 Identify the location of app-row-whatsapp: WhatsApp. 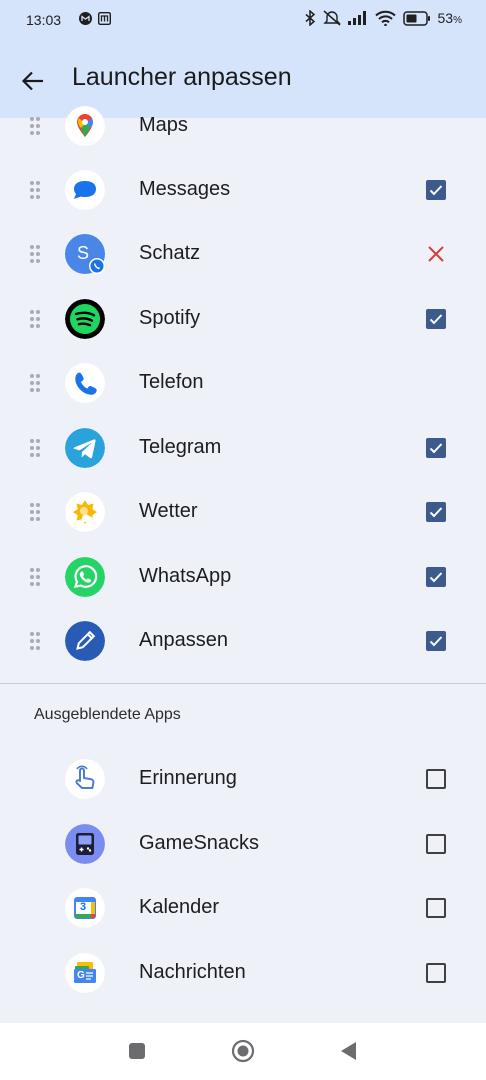
(243, 577).